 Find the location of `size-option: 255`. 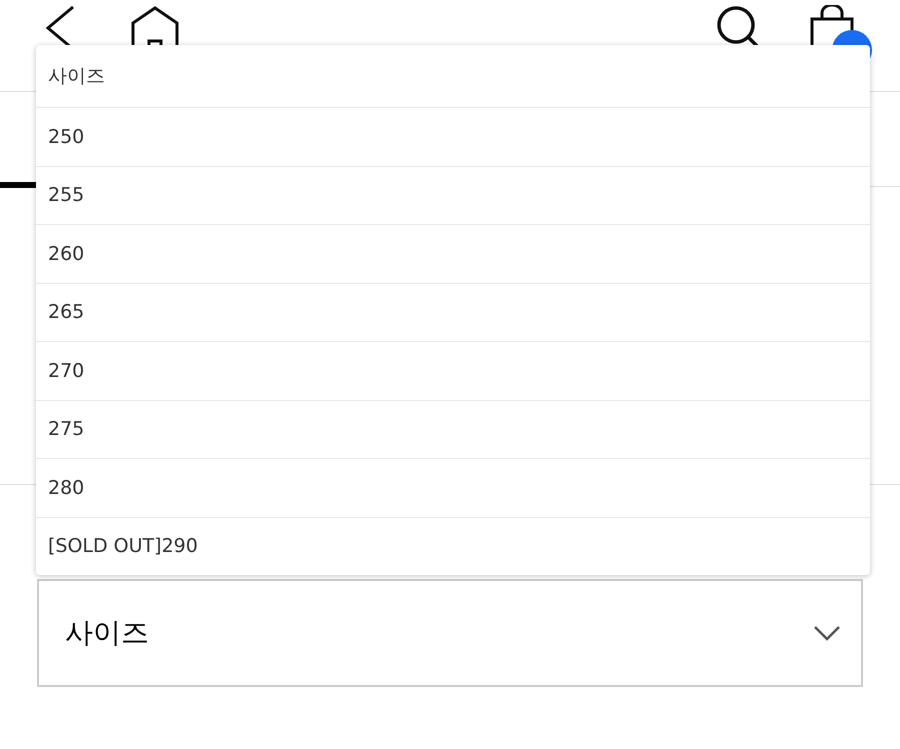

size-option: 255 is located at coordinates (453, 195).